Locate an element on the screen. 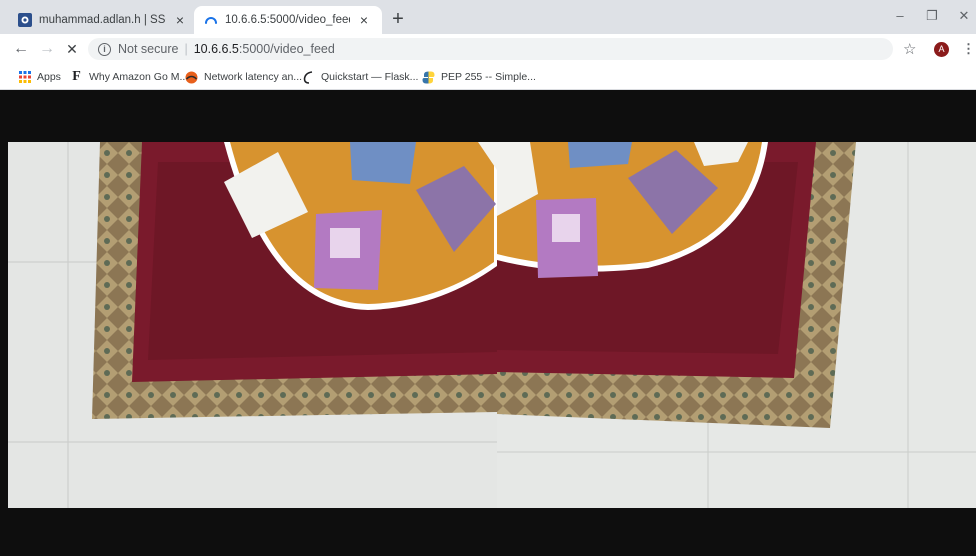  sso-favicon-icon is located at coordinates (25, 20).